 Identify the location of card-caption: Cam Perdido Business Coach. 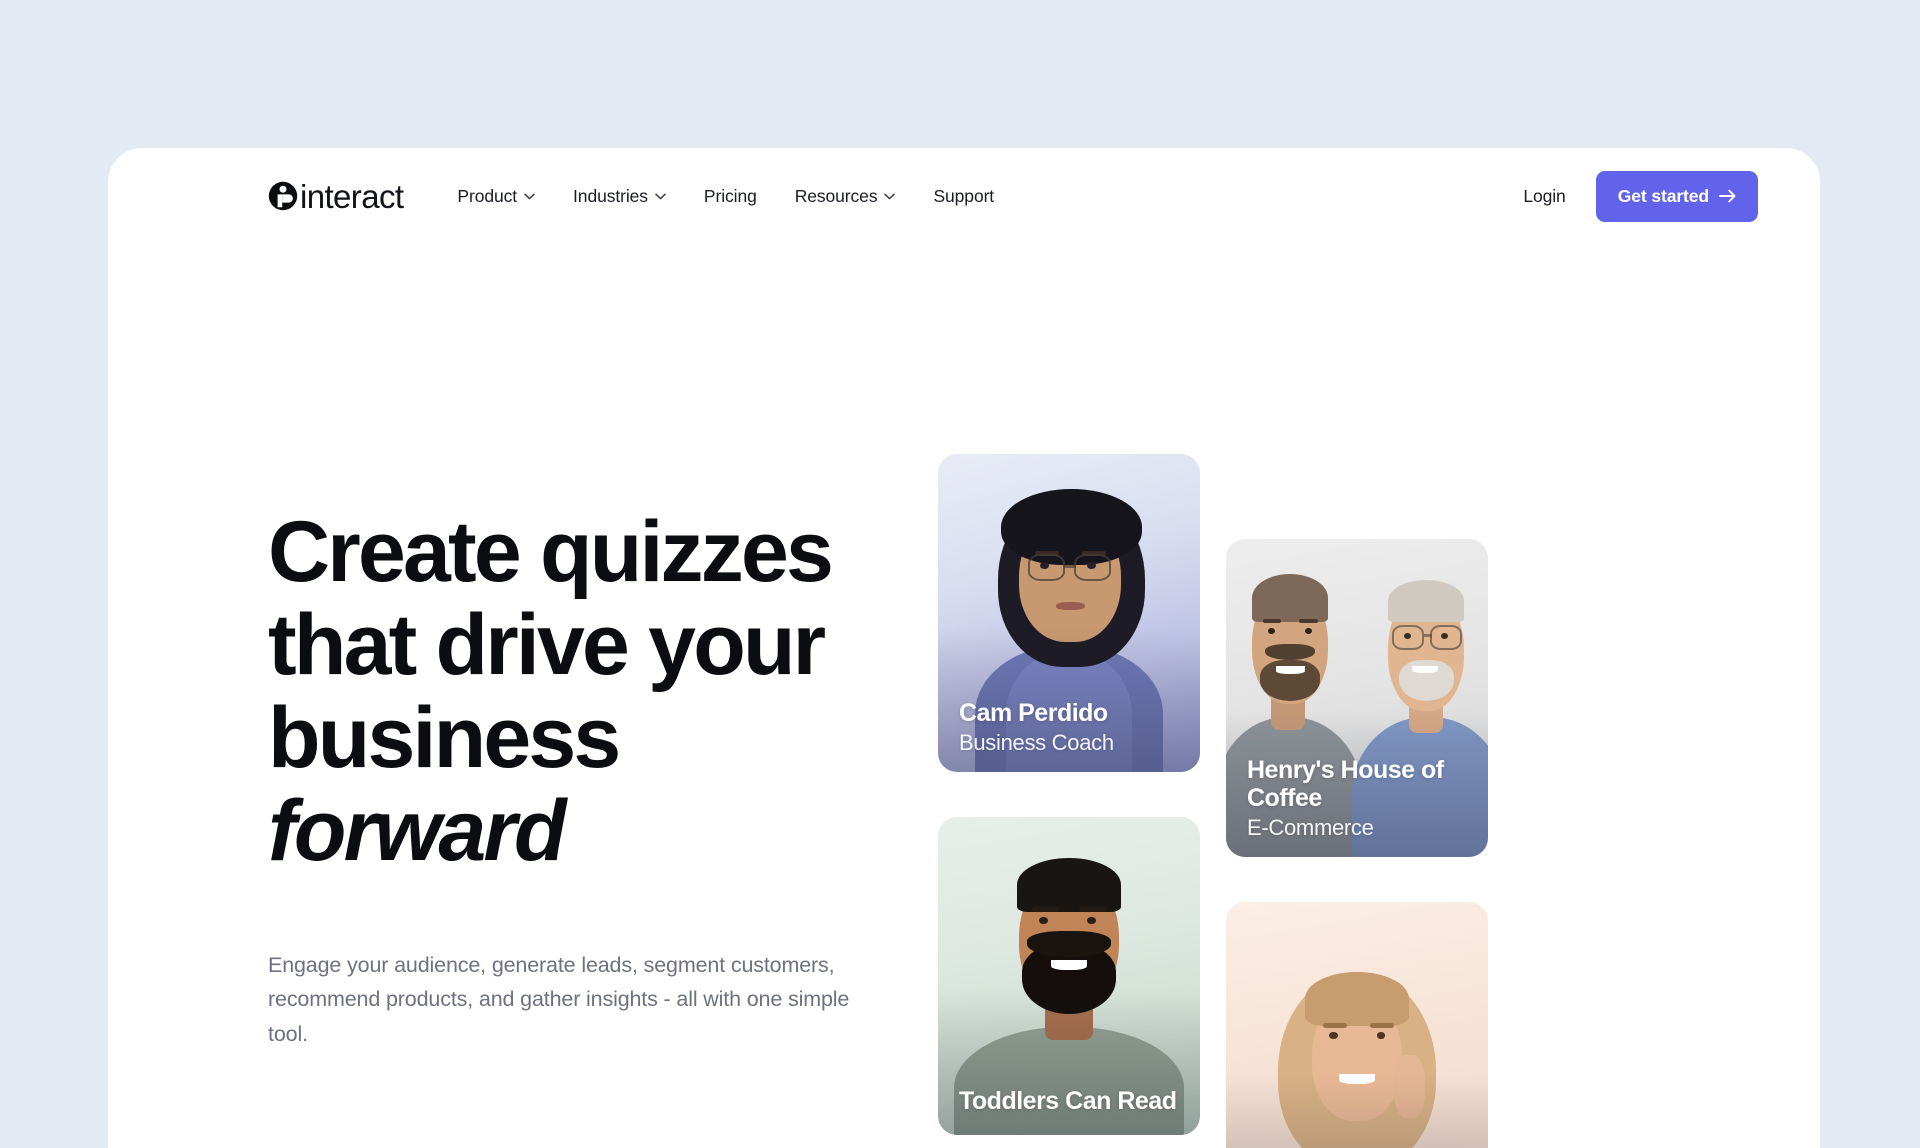
(1072, 727).